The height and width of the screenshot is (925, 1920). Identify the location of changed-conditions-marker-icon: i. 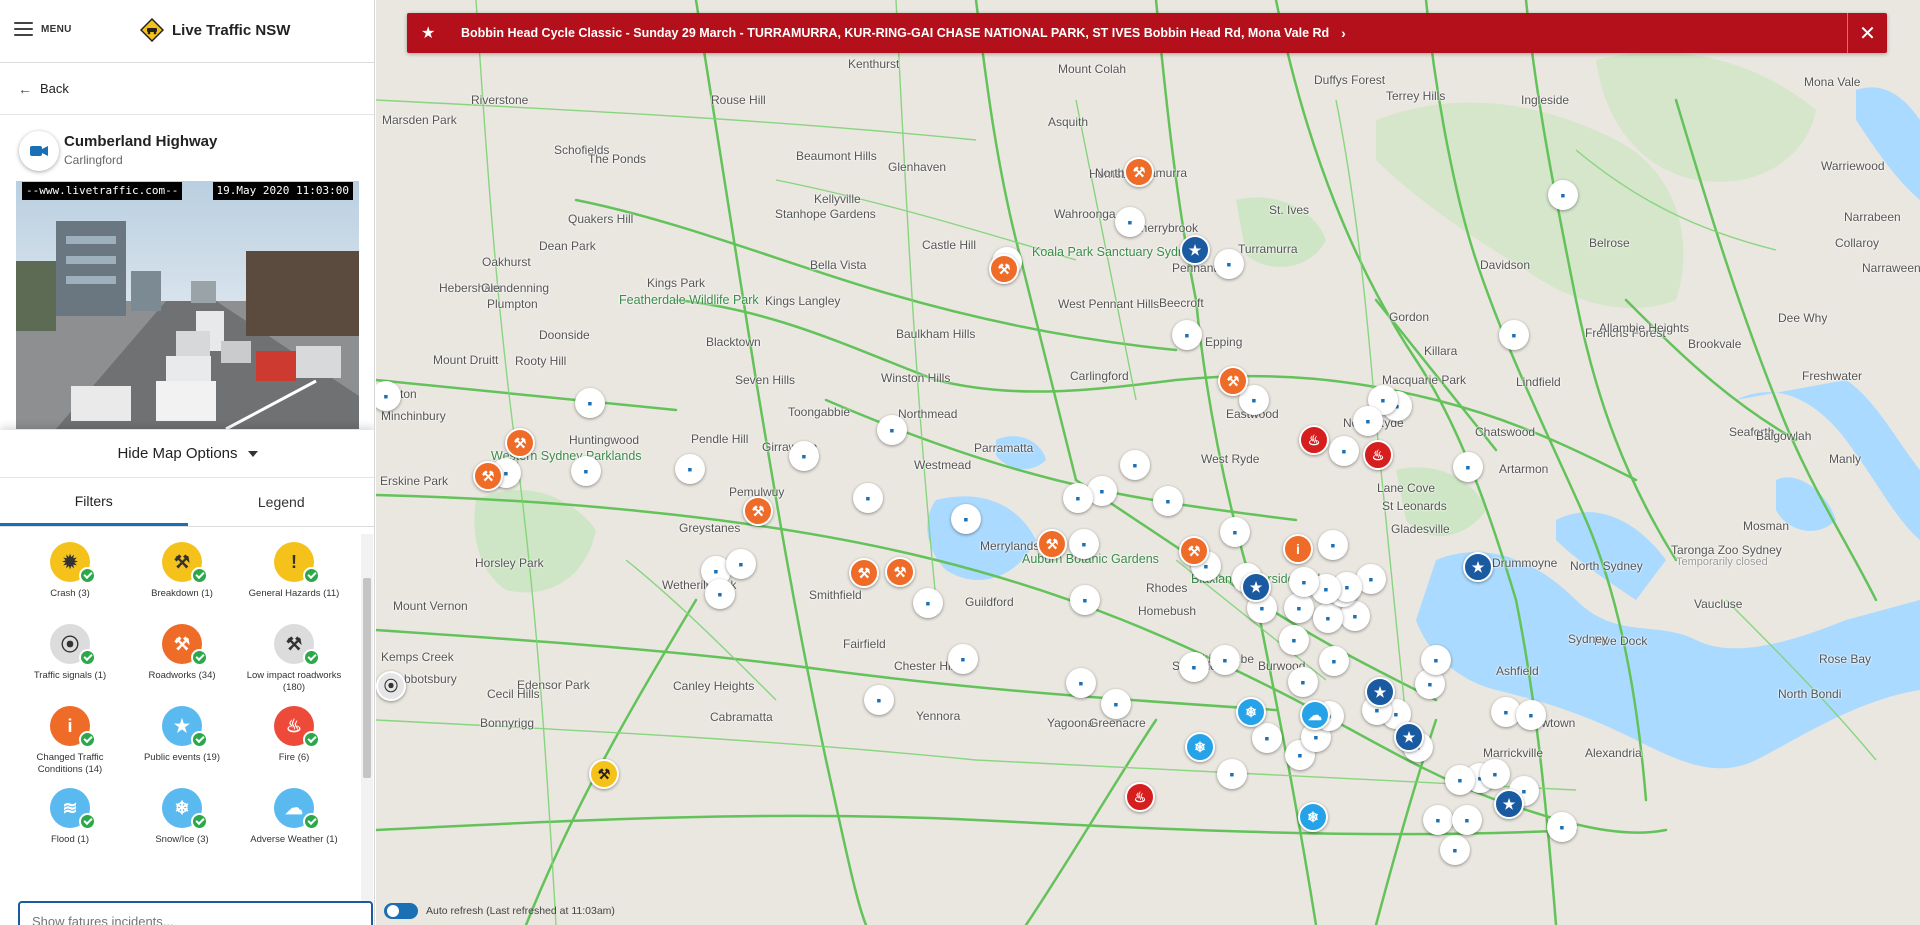
(1298, 549).